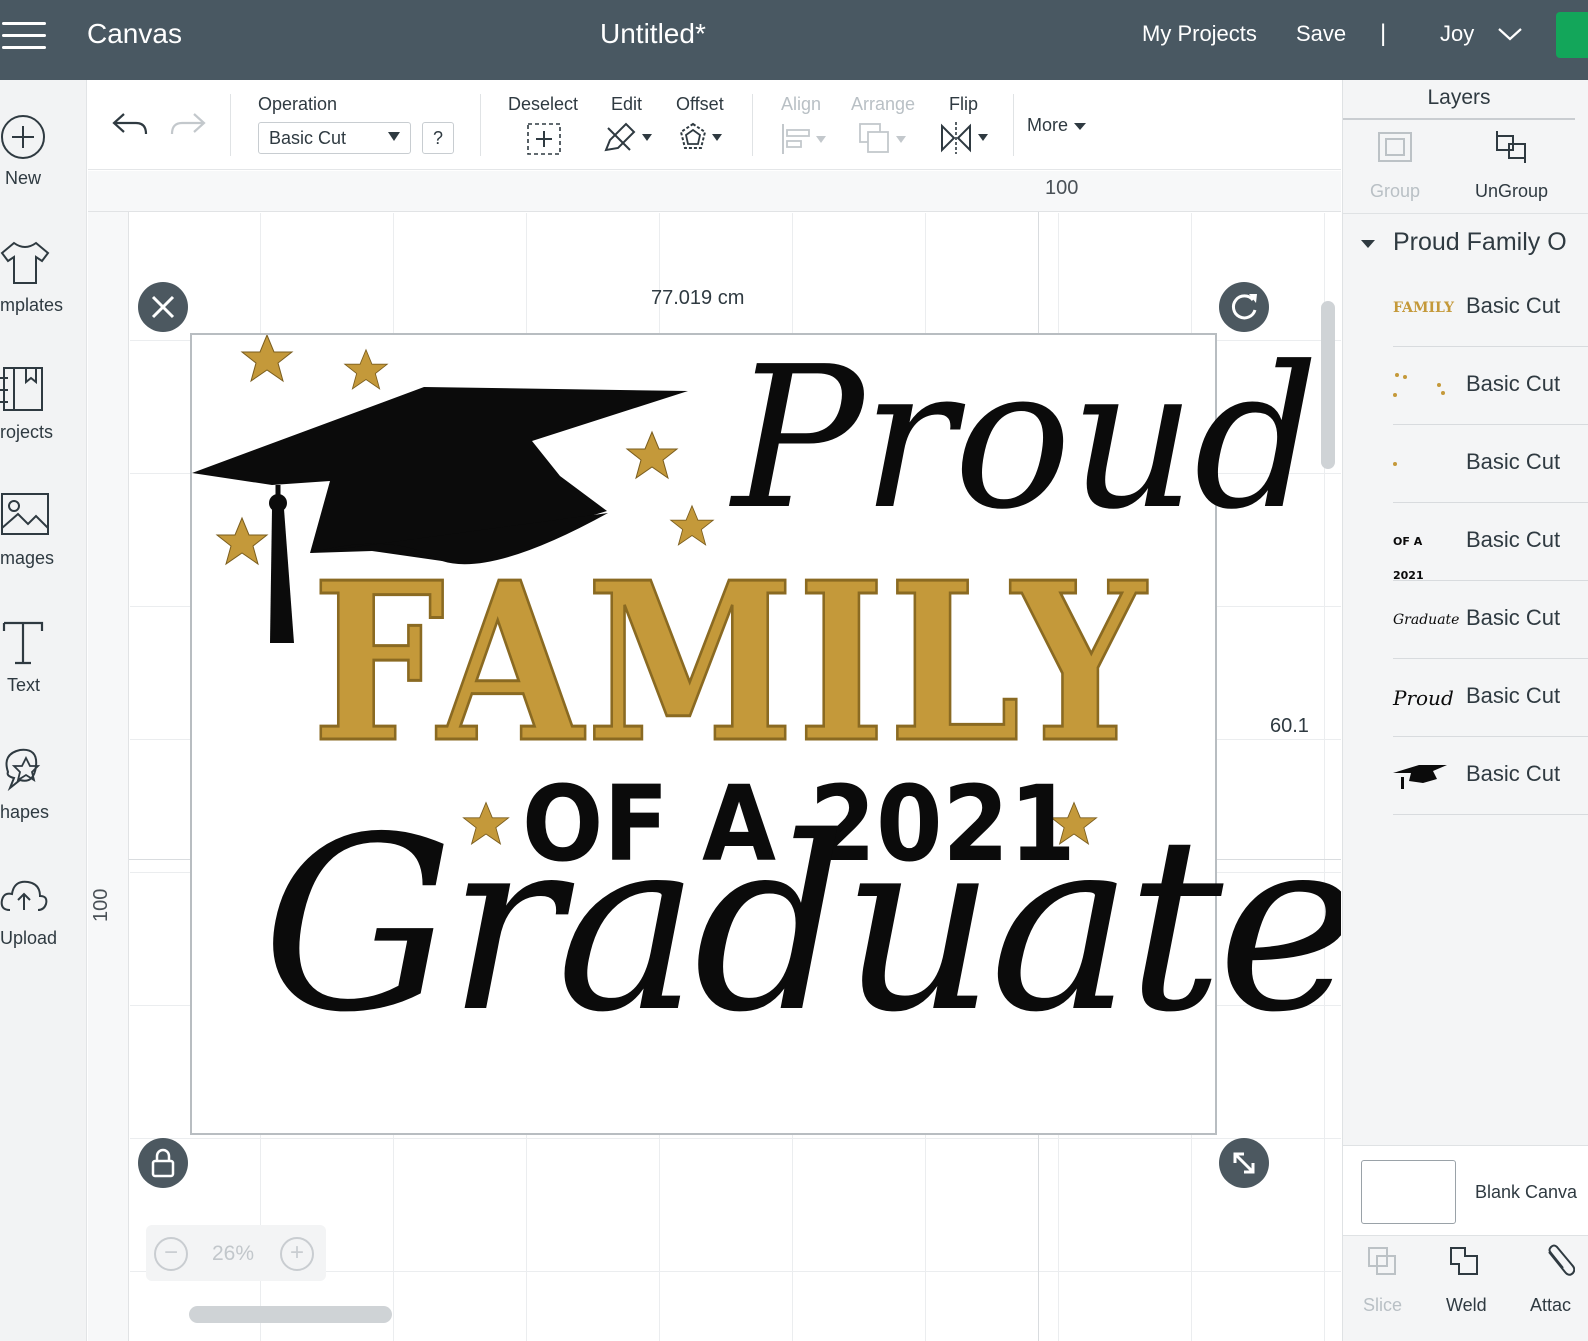 Image resolution: width=1588 pixels, height=1341 pixels. I want to click on weld-button: Weld, so click(1466, 1305).